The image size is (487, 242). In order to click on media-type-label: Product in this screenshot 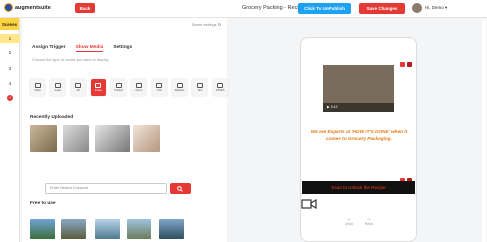, I will do `click(119, 90)`.